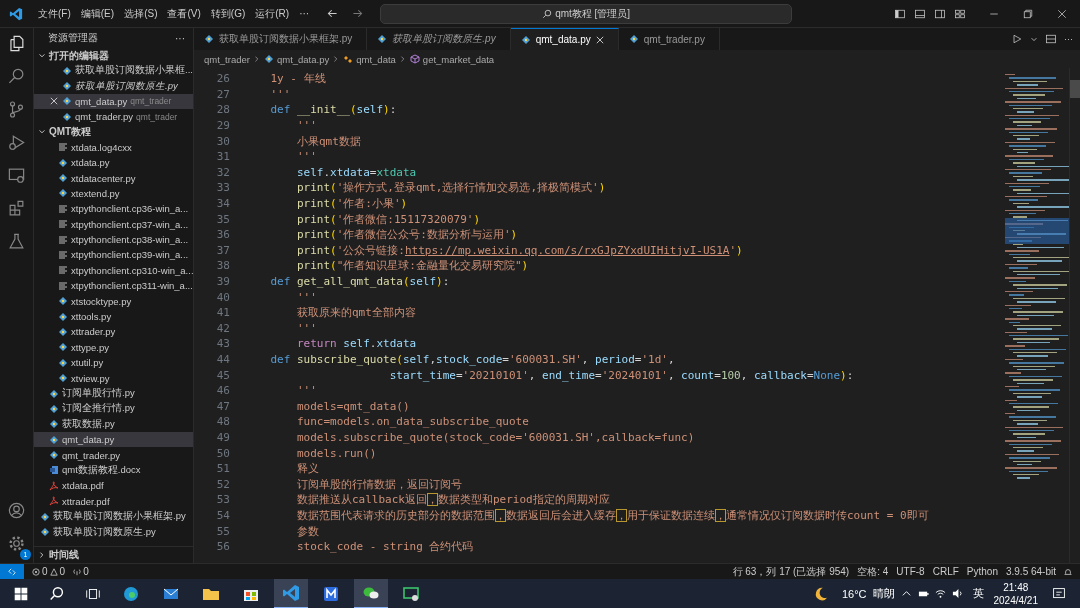 The image size is (1080, 608). What do you see at coordinates (113, 424) in the screenshot?
I see `file-item: 获取数据.py` at bounding box center [113, 424].